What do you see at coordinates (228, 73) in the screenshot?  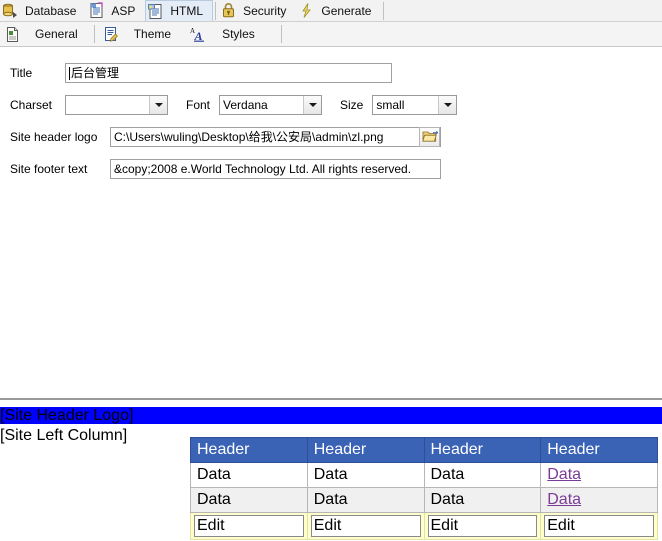 I see `title-input: 后台管理` at bounding box center [228, 73].